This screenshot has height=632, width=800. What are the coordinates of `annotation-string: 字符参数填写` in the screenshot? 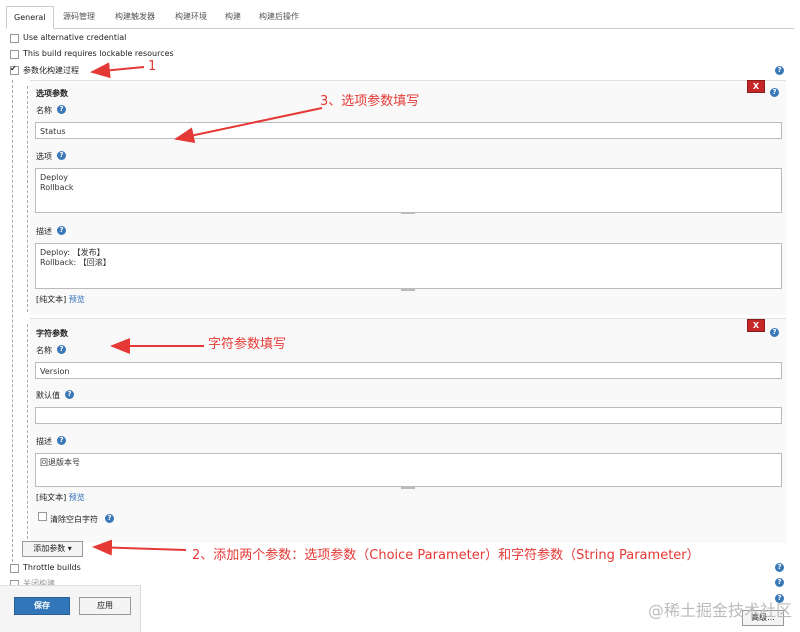 It's located at (247, 344).